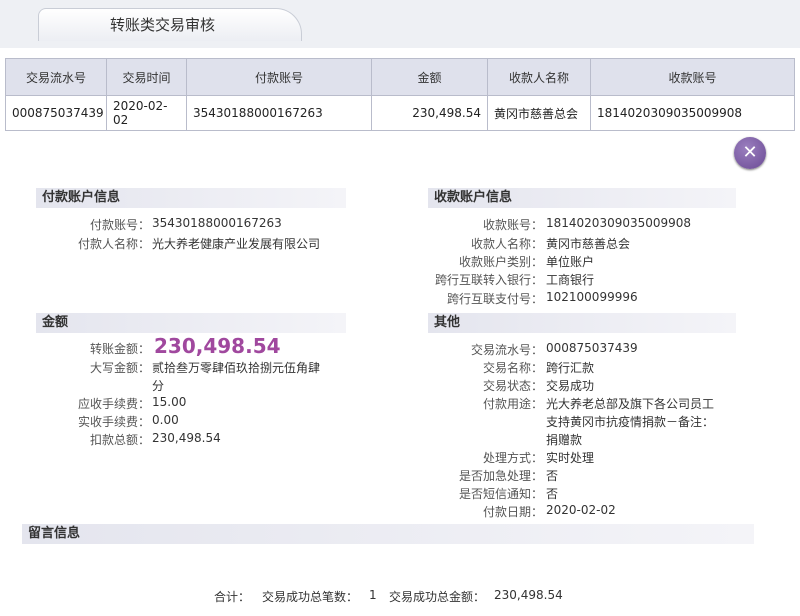 The height and width of the screenshot is (616, 800). Describe the element at coordinates (512, 512) in the screenshot. I see `date-label: 付款日期：` at that location.